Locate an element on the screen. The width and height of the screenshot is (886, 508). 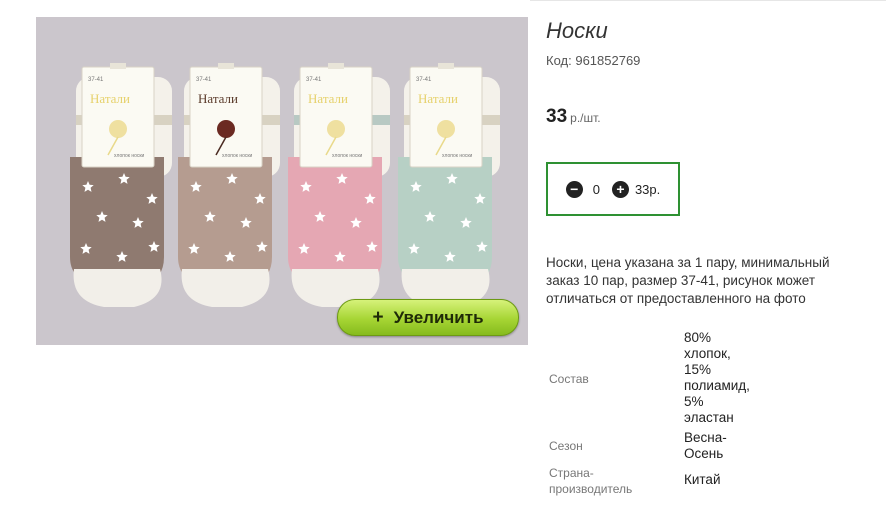
product-title: Носки is located at coordinates (577, 30).